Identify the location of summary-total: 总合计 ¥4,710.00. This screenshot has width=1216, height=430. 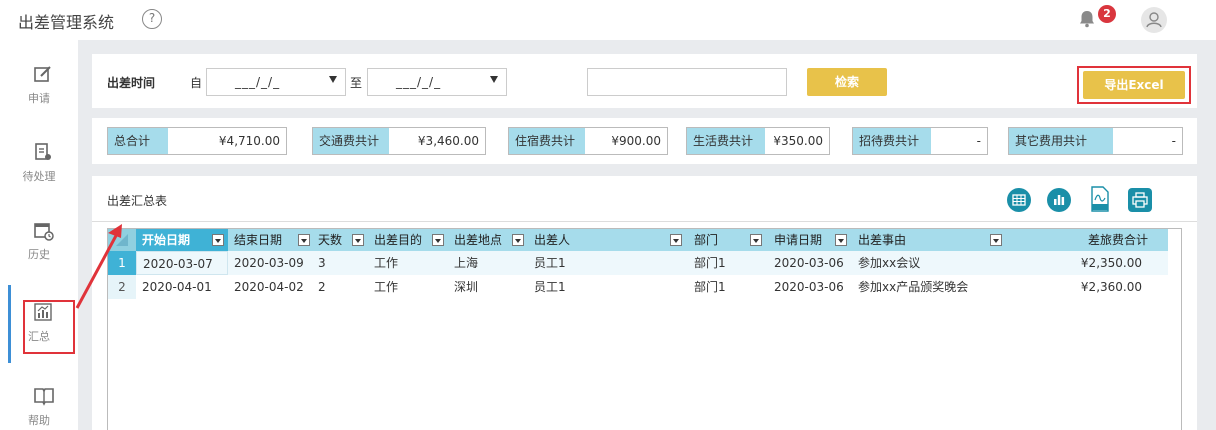
(197, 141).